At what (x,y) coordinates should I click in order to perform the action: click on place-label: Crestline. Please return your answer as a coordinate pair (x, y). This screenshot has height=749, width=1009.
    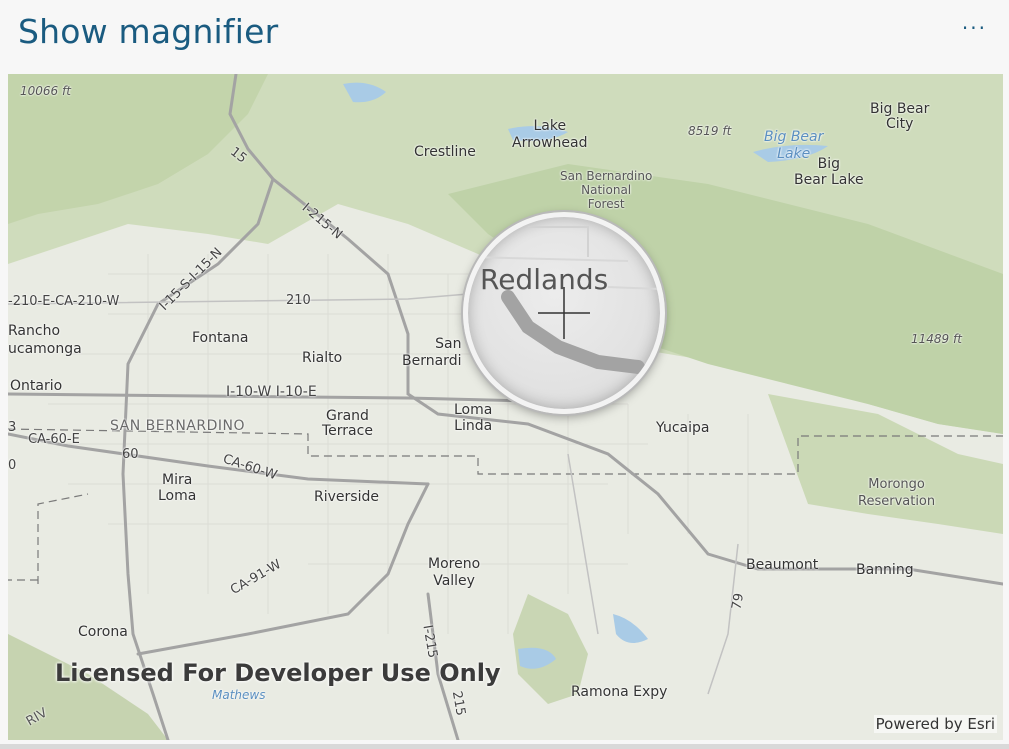
    Looking at the image, I should click on (445, 152).